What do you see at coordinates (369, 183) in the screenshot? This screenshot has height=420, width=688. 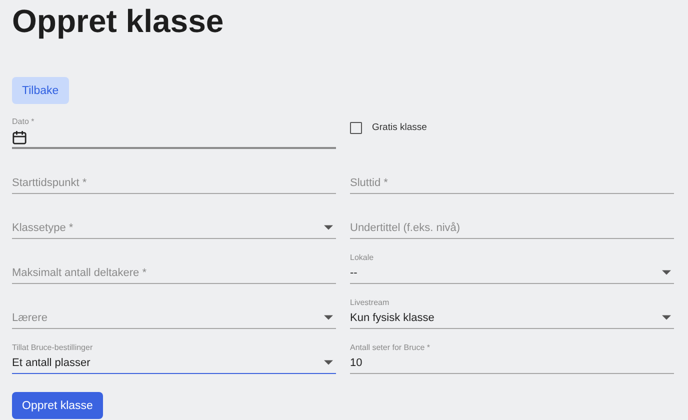 I see `field-label: Sluttid *` at bounding box center [369, 183].